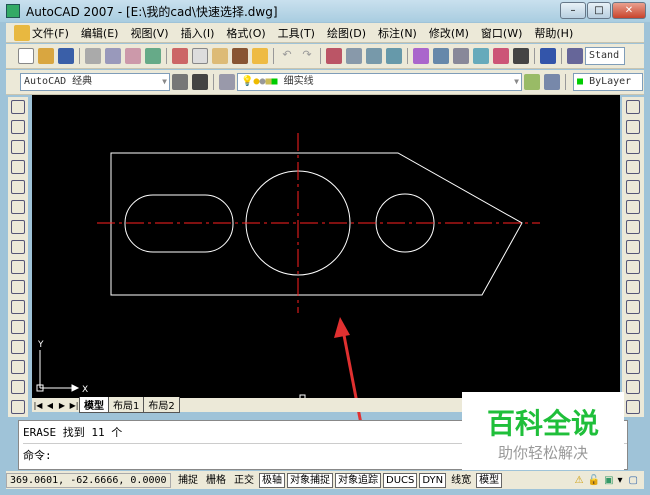 Image resolution: width=650 pixels, height=495 pixels. I want to click on dyn-toggle: DYN, so click(433, 480).